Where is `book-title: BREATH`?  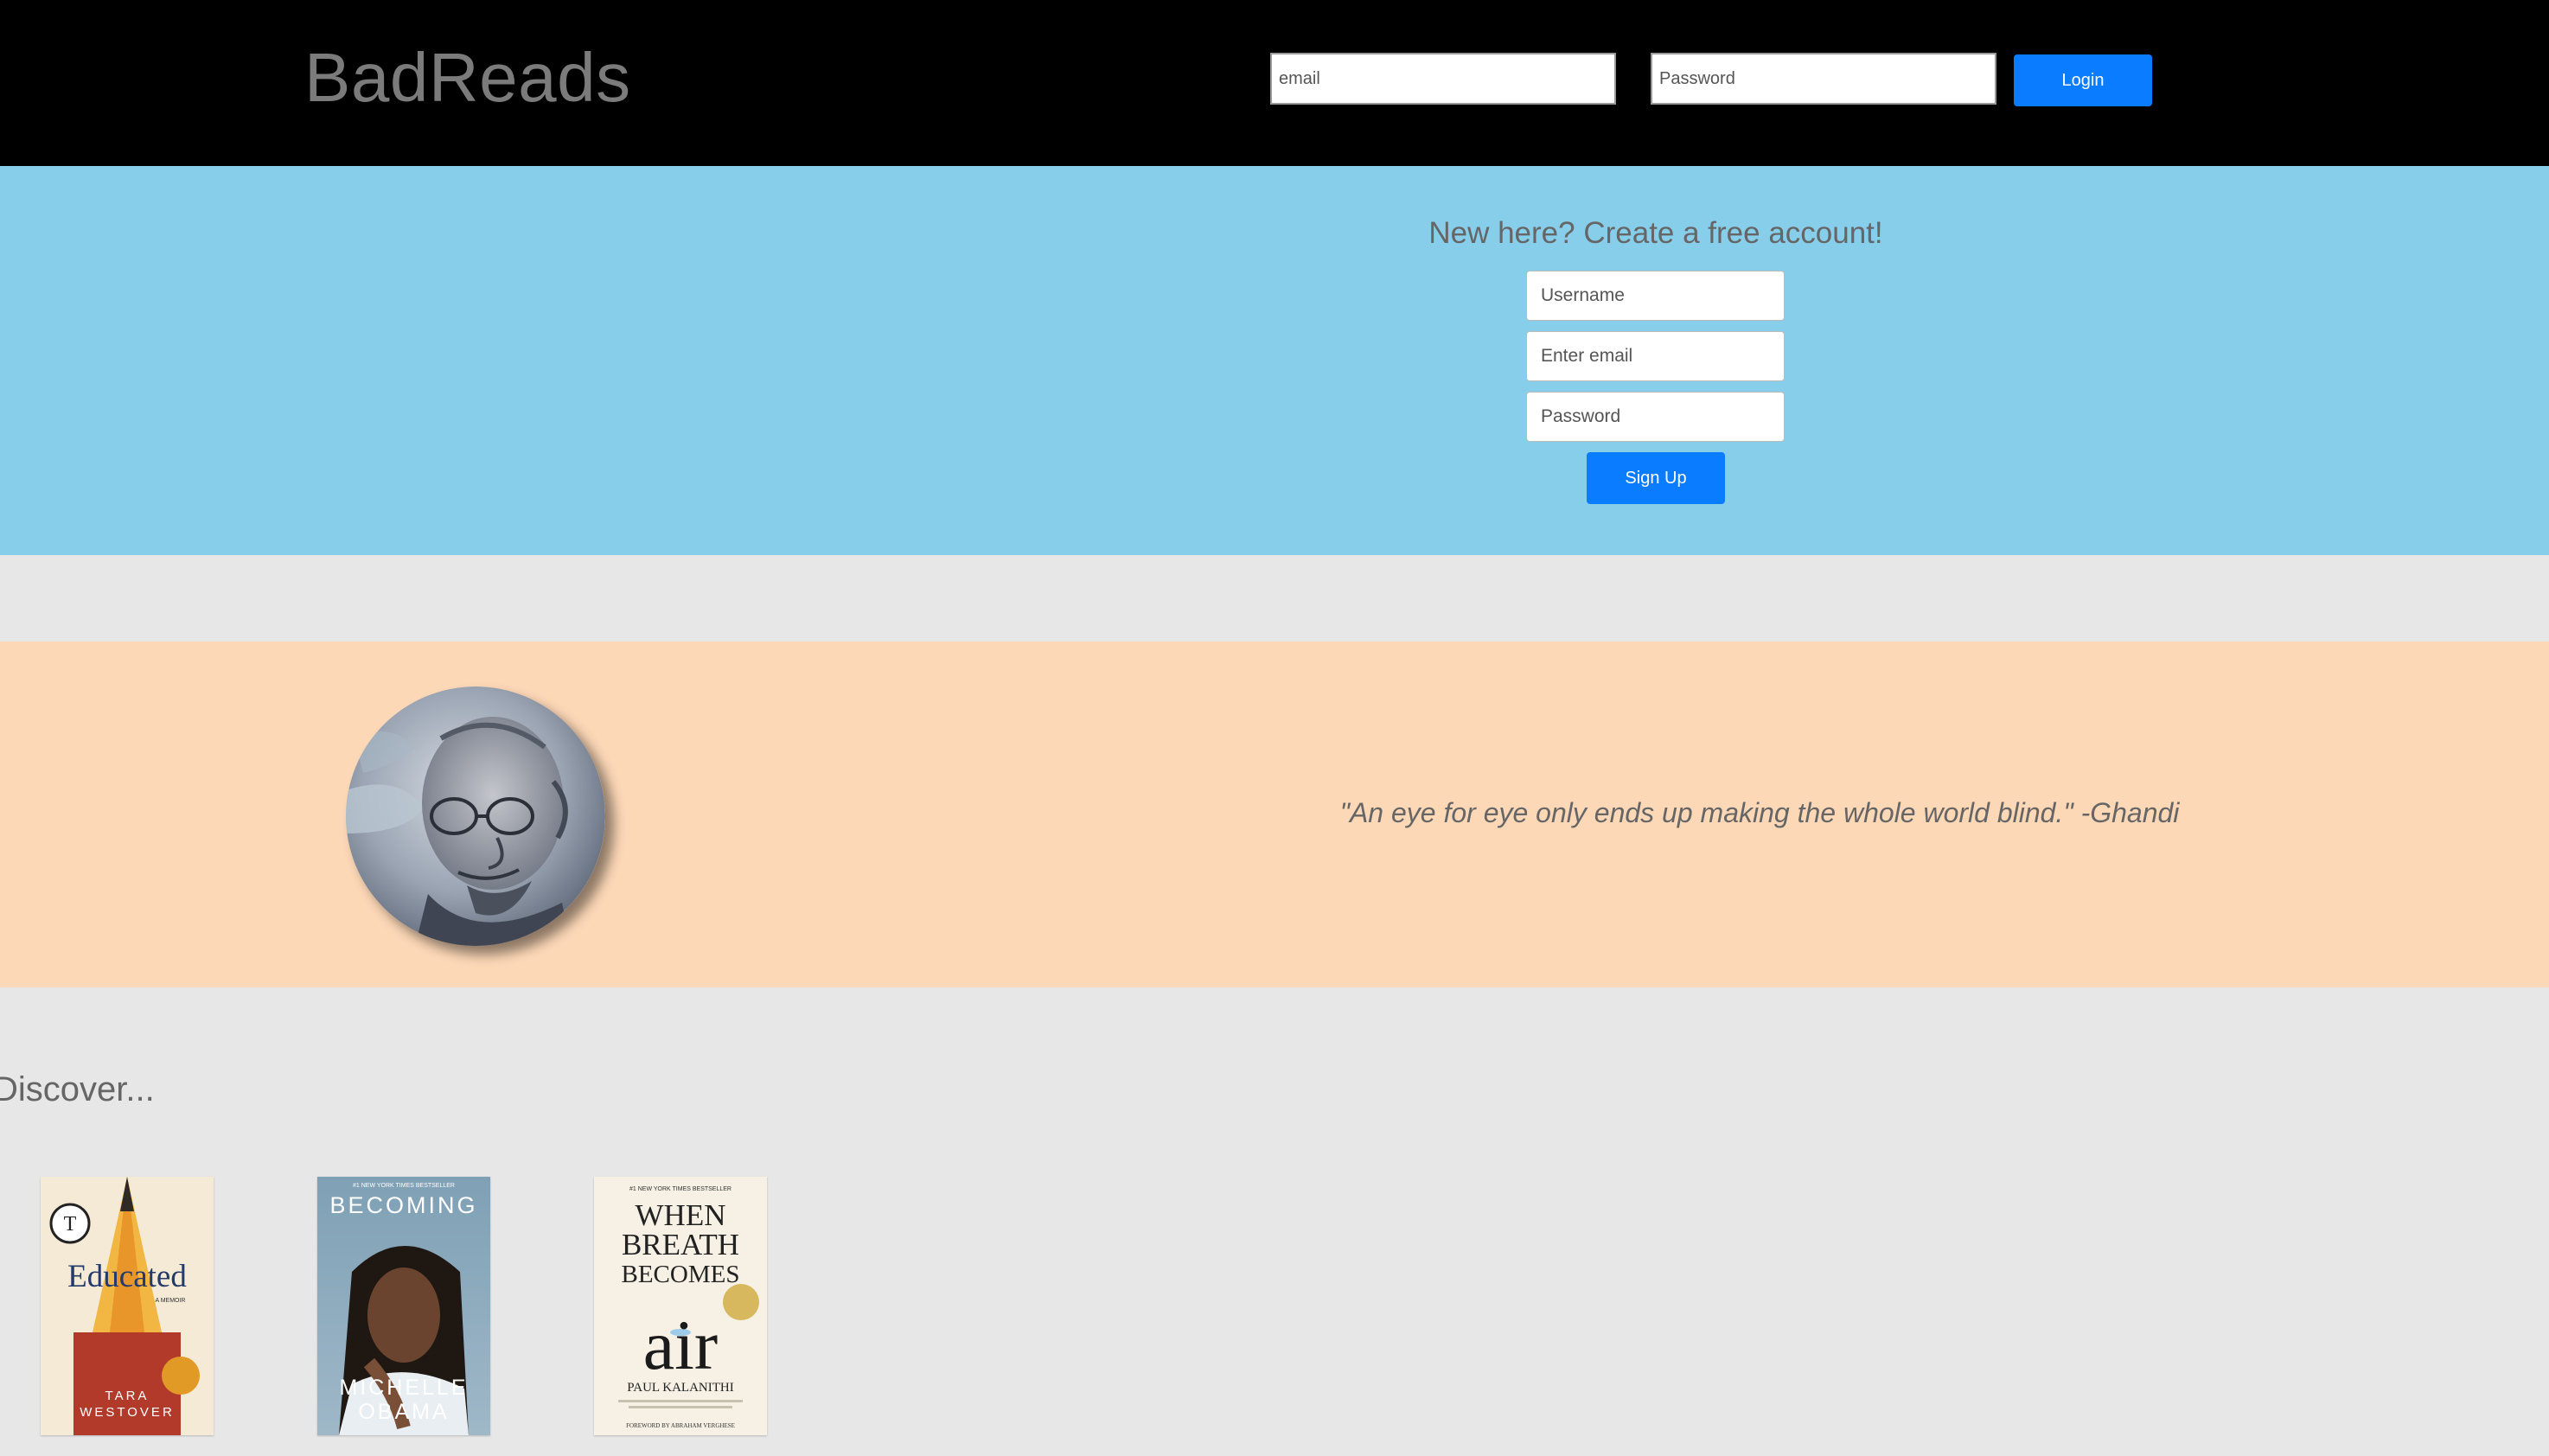 book-title: BREATH is located at coordinates (680, 1245).